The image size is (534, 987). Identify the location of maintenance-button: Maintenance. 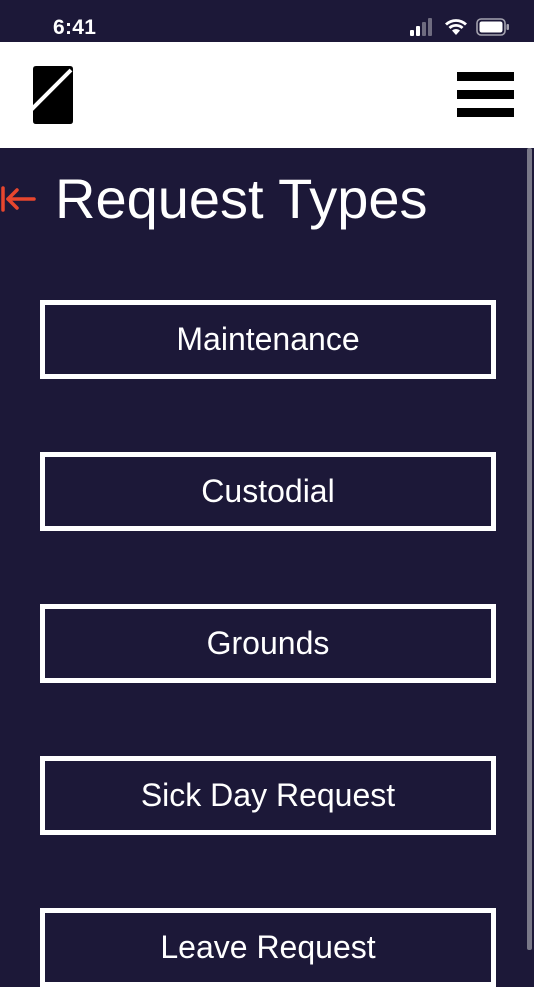
(268, 339).